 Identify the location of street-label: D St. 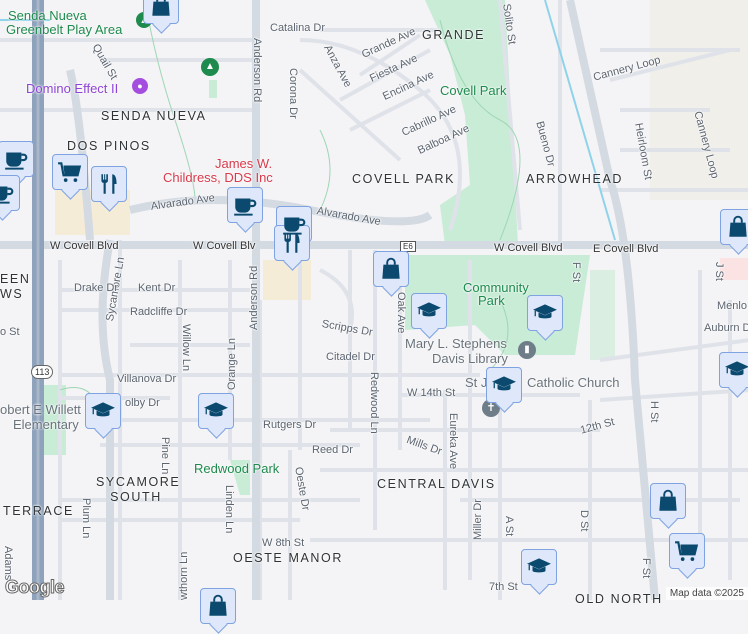
(584, 521).